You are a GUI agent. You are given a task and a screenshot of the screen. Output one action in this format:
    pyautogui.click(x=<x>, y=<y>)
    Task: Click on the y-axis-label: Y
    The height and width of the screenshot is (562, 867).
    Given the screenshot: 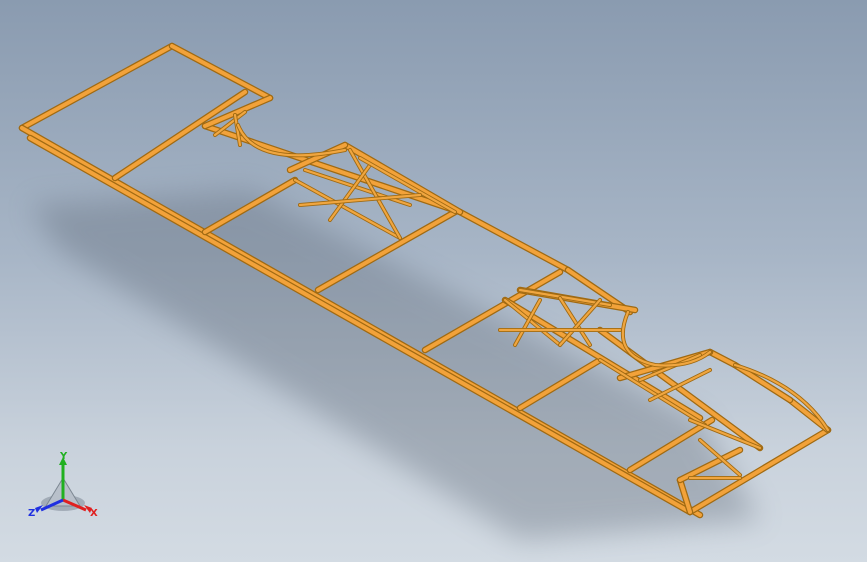 What is the action you would take?
    pyautogui.click(x=63, y=456)
    